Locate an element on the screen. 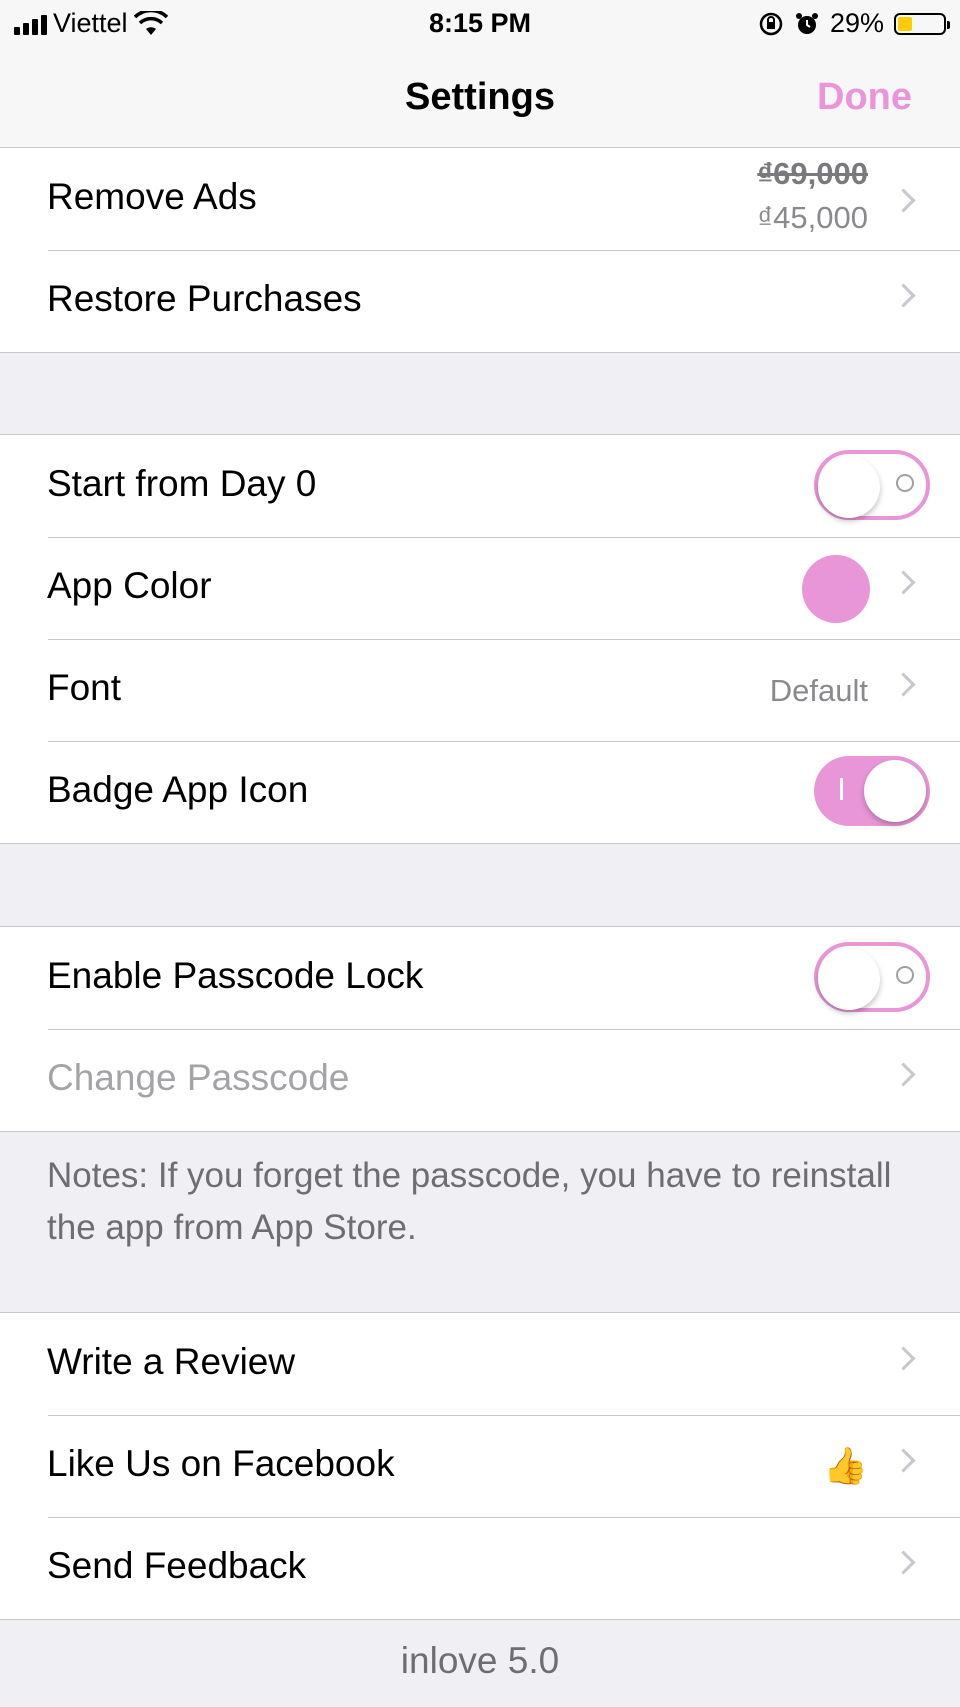 This screenshot has width=960, height=1707. font-value: Default is located at coordinates (818, 690).